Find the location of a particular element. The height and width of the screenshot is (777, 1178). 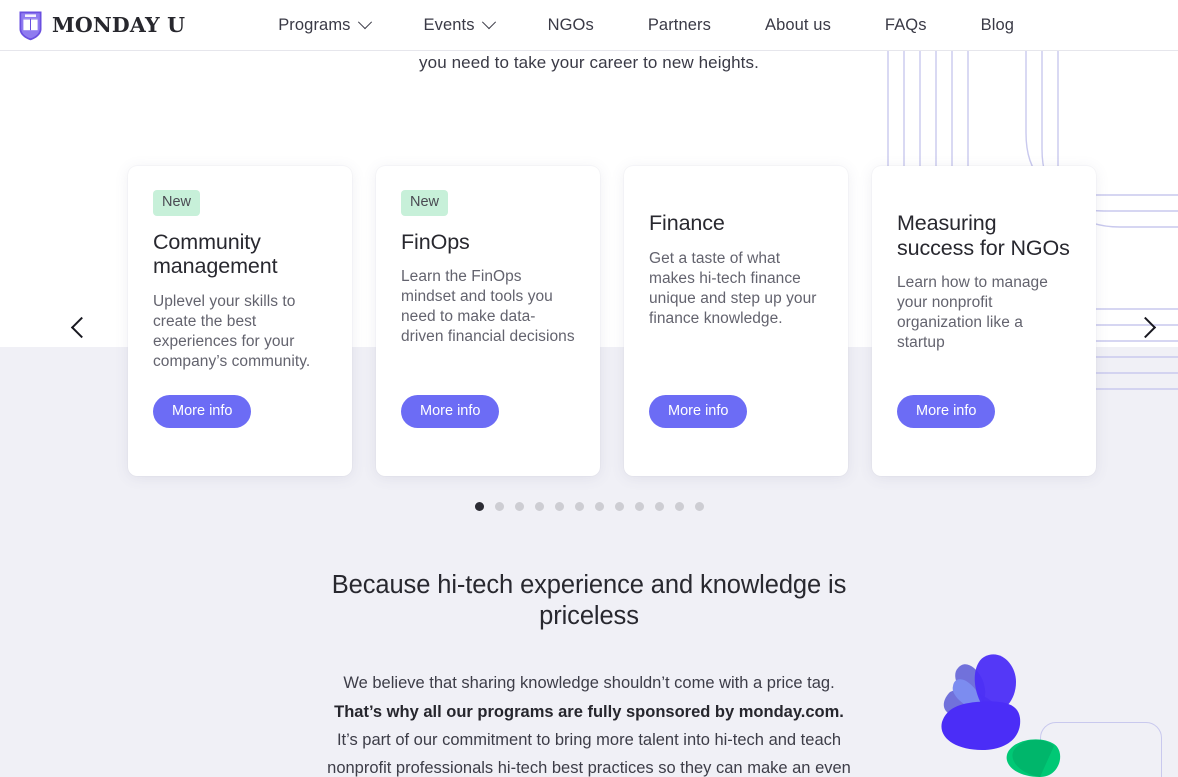

shield-crest-icon is located at coordinates (30, 25).